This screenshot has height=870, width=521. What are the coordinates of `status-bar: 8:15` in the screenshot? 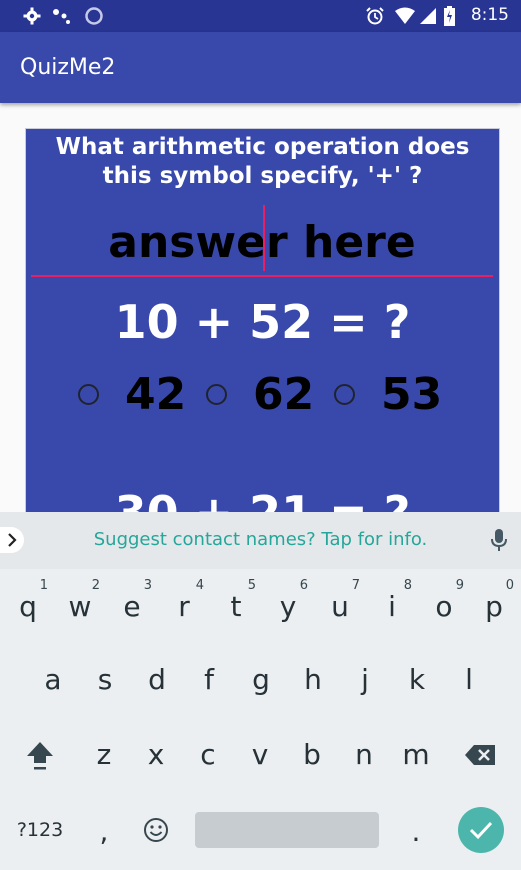 It's located at (260, 16).